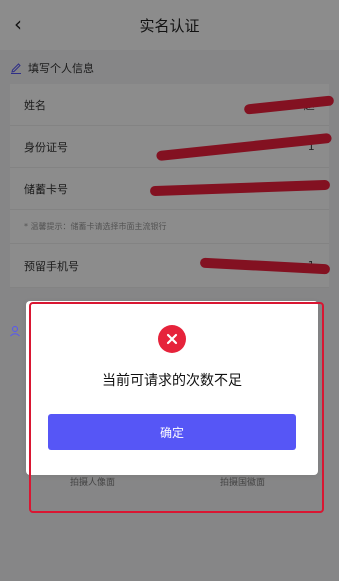  I want to click on dialog-message: 当前可请求的次数不足, so click(172, 381).